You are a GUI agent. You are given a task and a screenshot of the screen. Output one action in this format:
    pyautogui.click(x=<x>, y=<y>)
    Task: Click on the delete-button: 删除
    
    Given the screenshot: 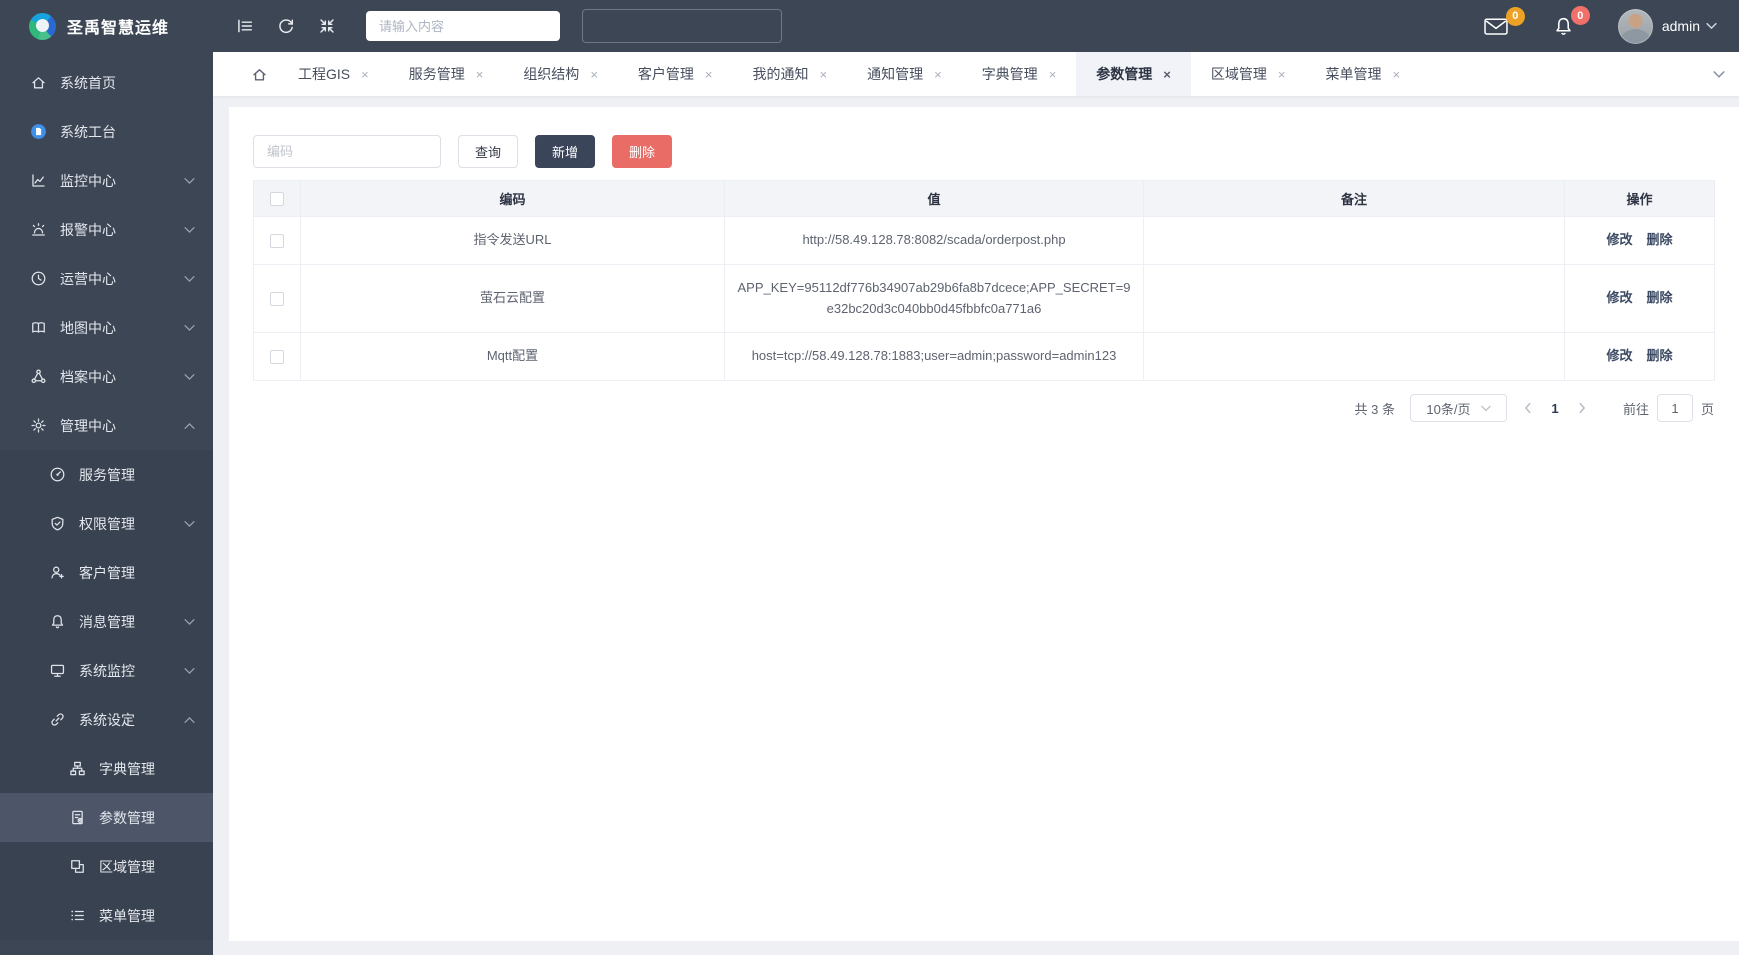 What is the action you would take?
    pyautogui.click(x=642, y=151)
    